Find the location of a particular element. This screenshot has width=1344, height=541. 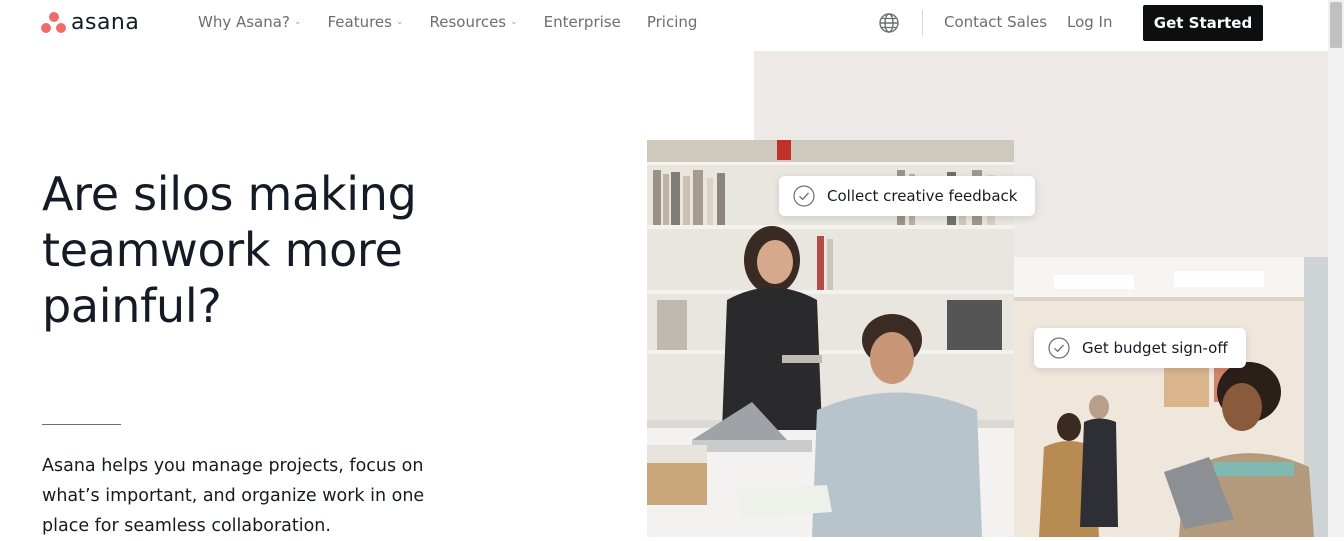

get-started-button: Get Started is located at coordinates (1203, 23).